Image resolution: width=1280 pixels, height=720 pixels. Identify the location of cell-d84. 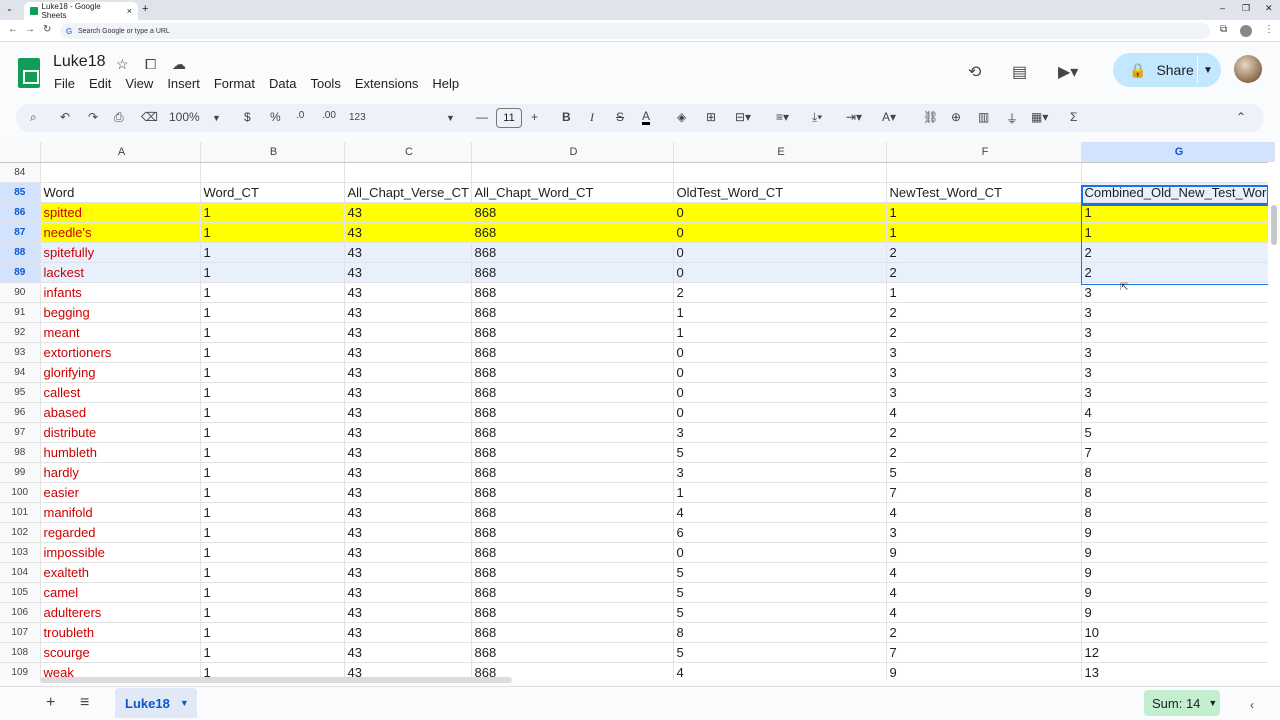
(572, 172).